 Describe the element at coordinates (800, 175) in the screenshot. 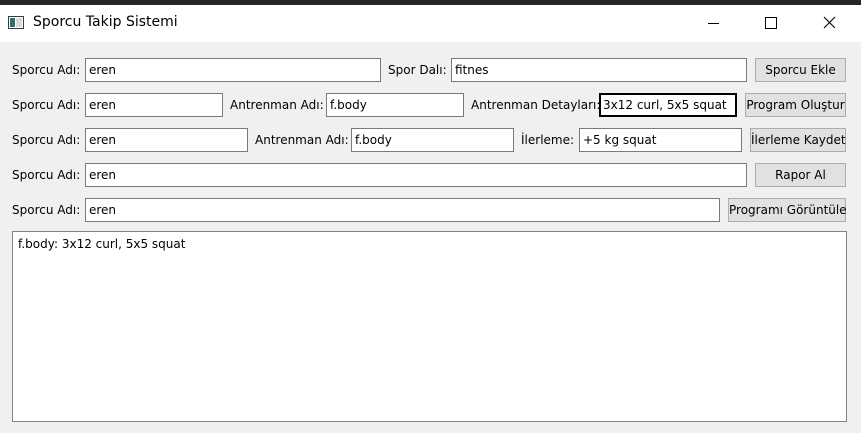

I see `get-report-button: Rapor Al` at that location.